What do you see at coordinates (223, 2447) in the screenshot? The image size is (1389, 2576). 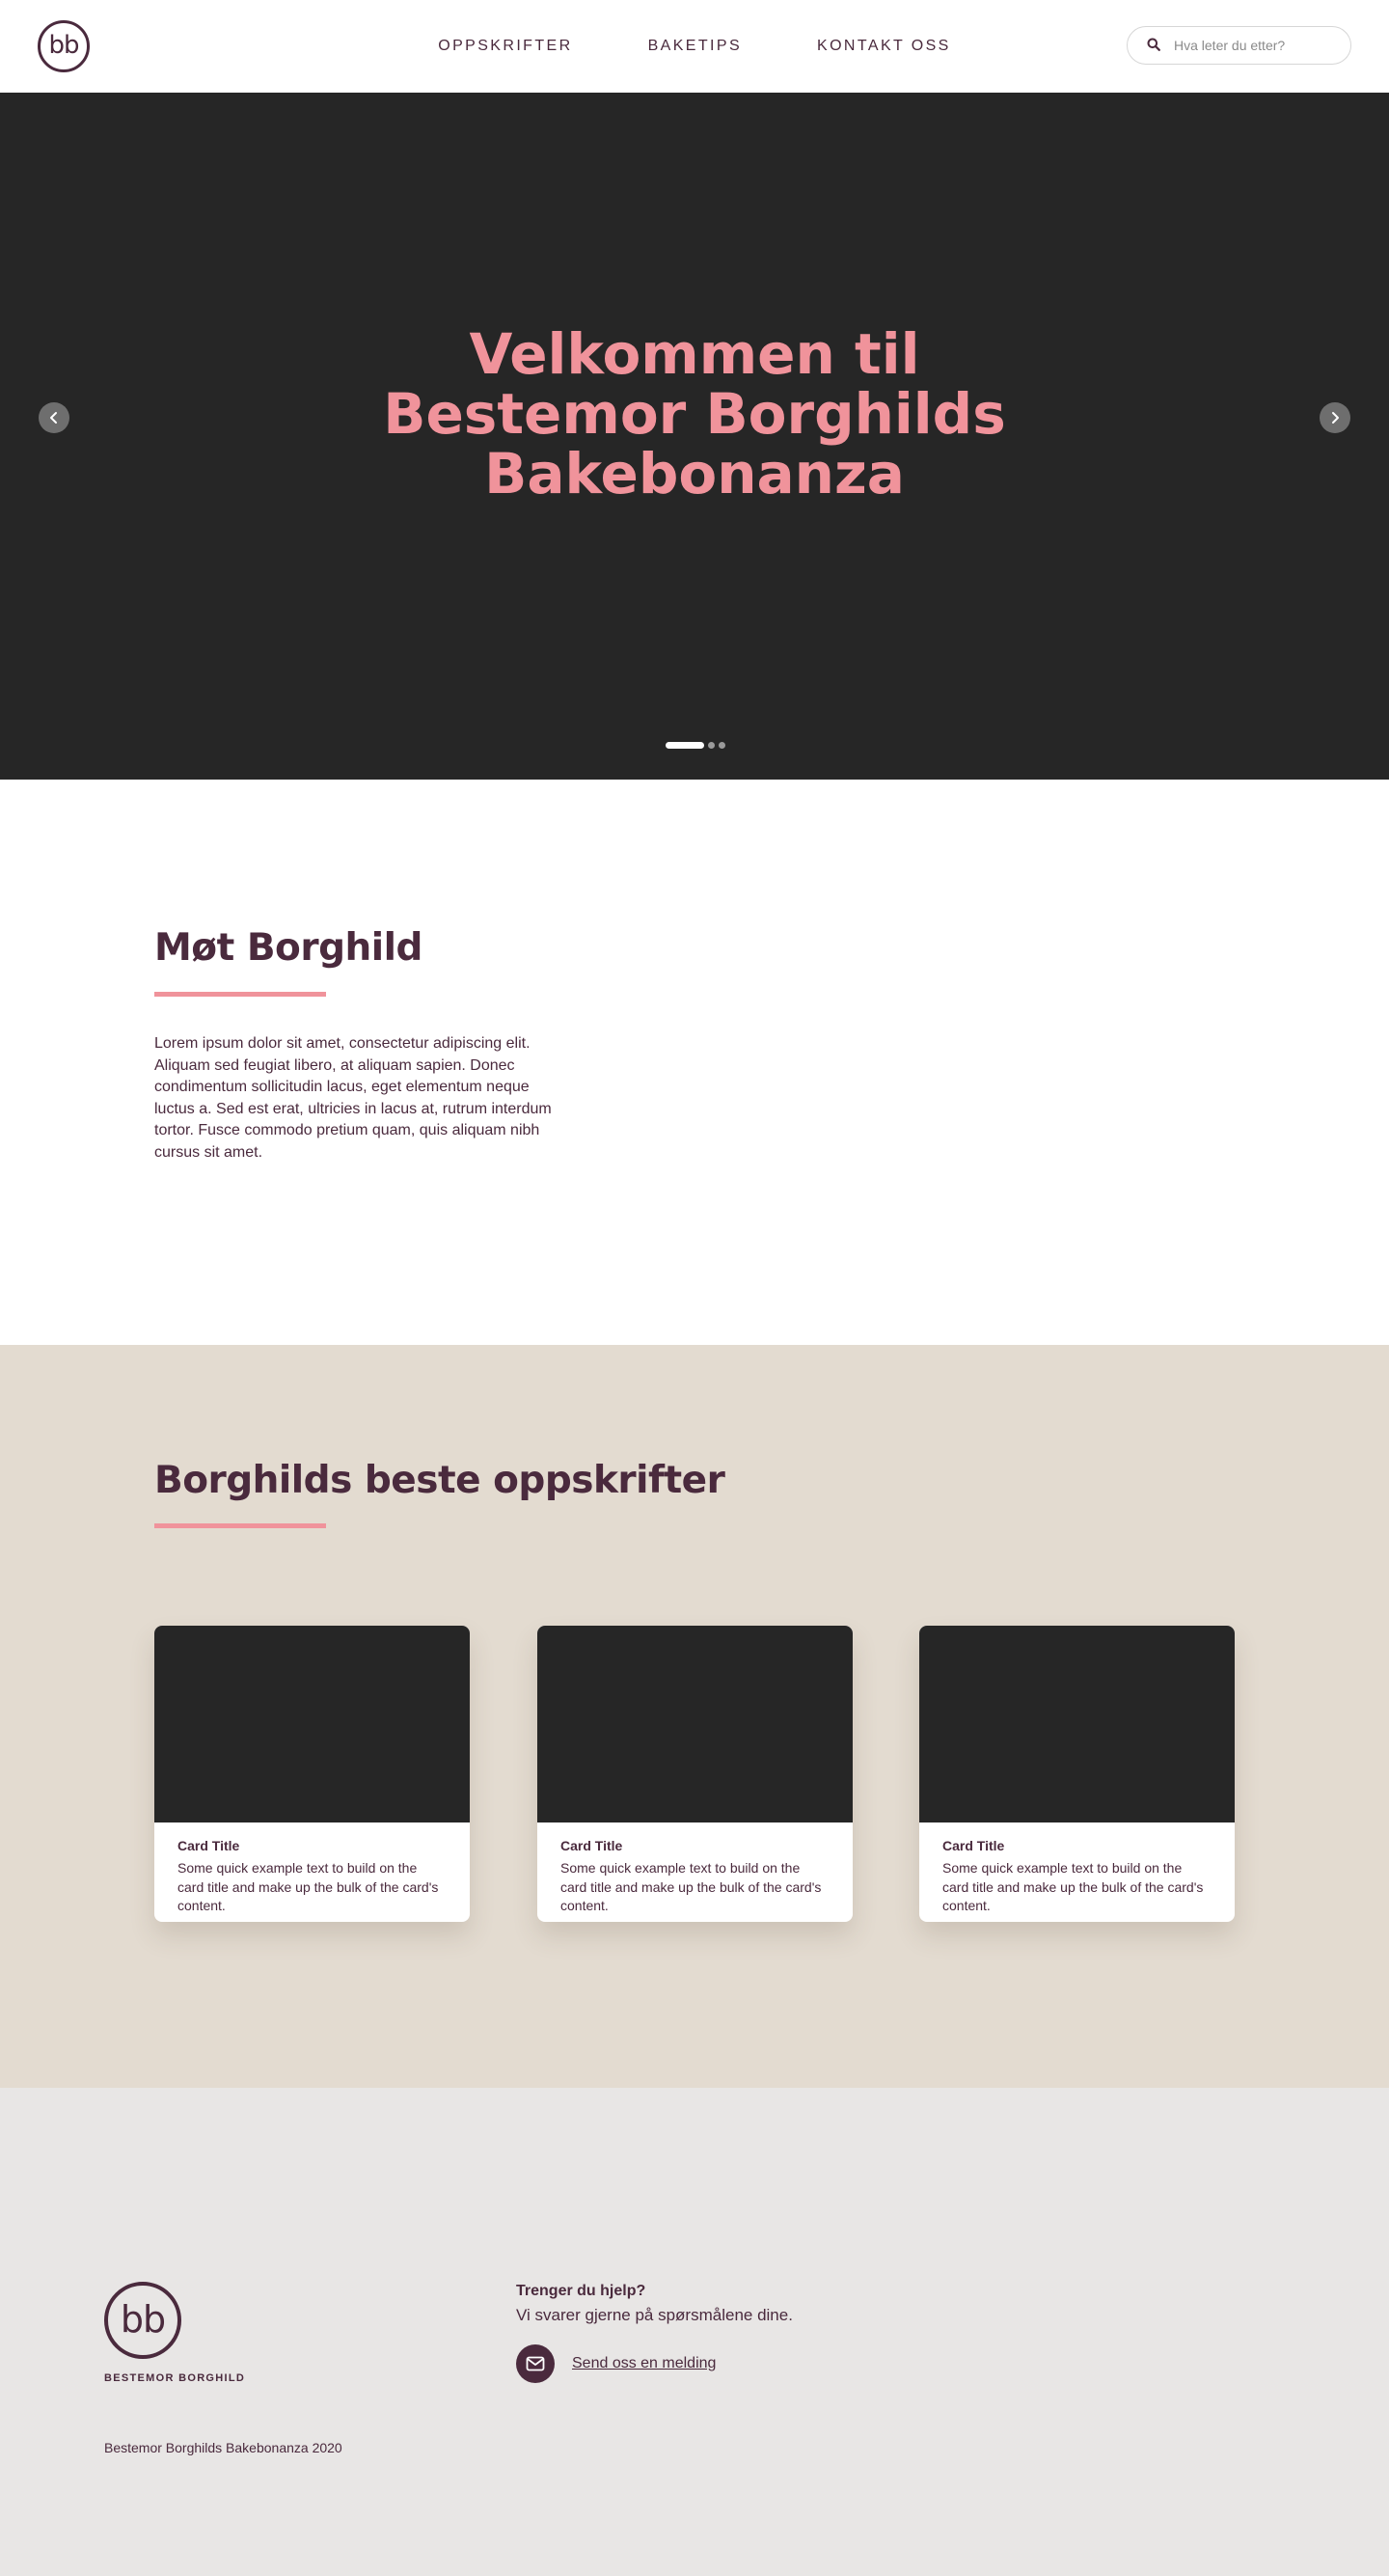 I see `footer-copyright: Bestemor Borghilds Bakebonanza 2020` at bounding box center [223, 2447].